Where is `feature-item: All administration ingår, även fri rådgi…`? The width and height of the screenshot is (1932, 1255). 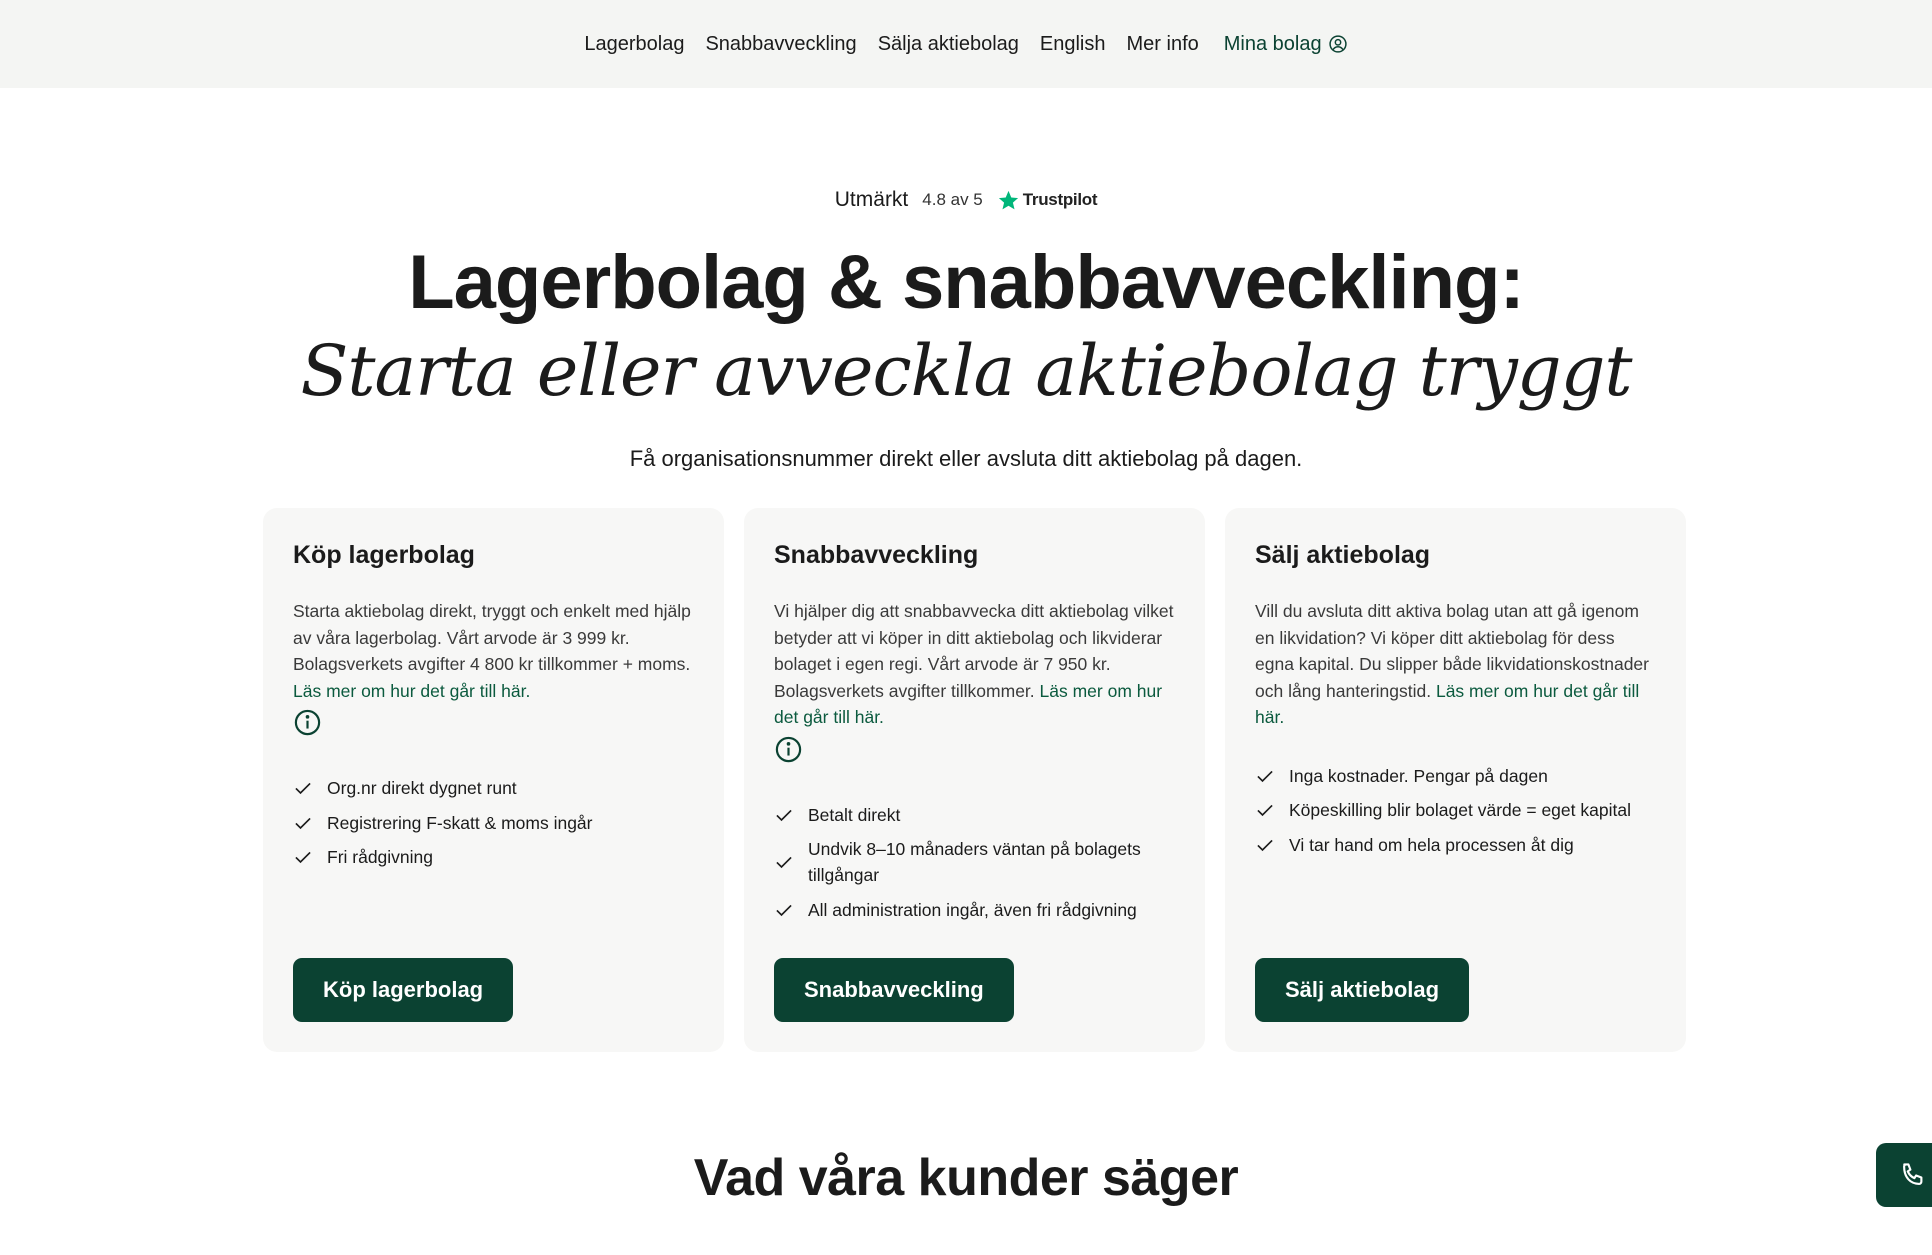
feature-item: All administration ingår, även fri rådgi… is located at coordinates (974, 910).